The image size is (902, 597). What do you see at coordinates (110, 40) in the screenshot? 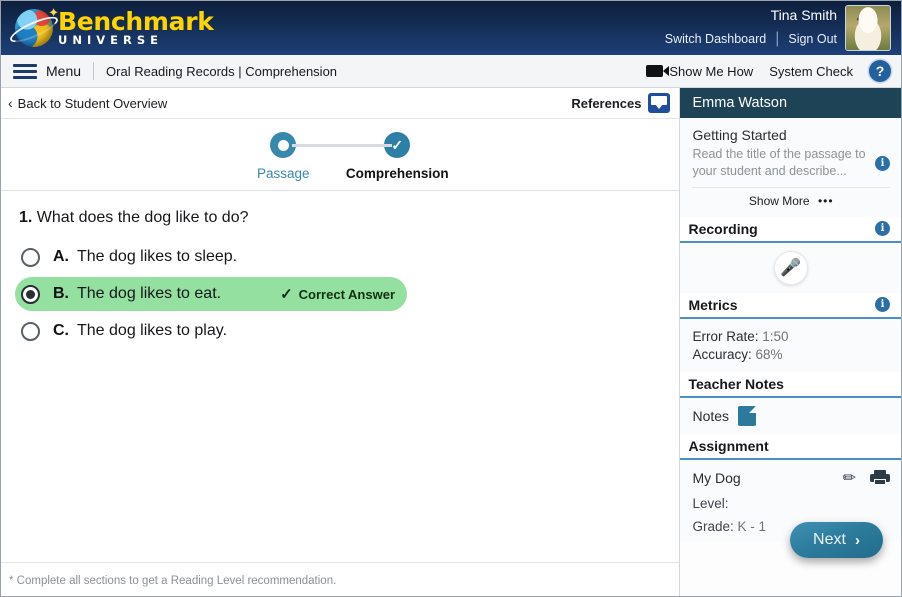
I see `logo-secondary-text: UNIVERSE` at bounding box center [110, 40].